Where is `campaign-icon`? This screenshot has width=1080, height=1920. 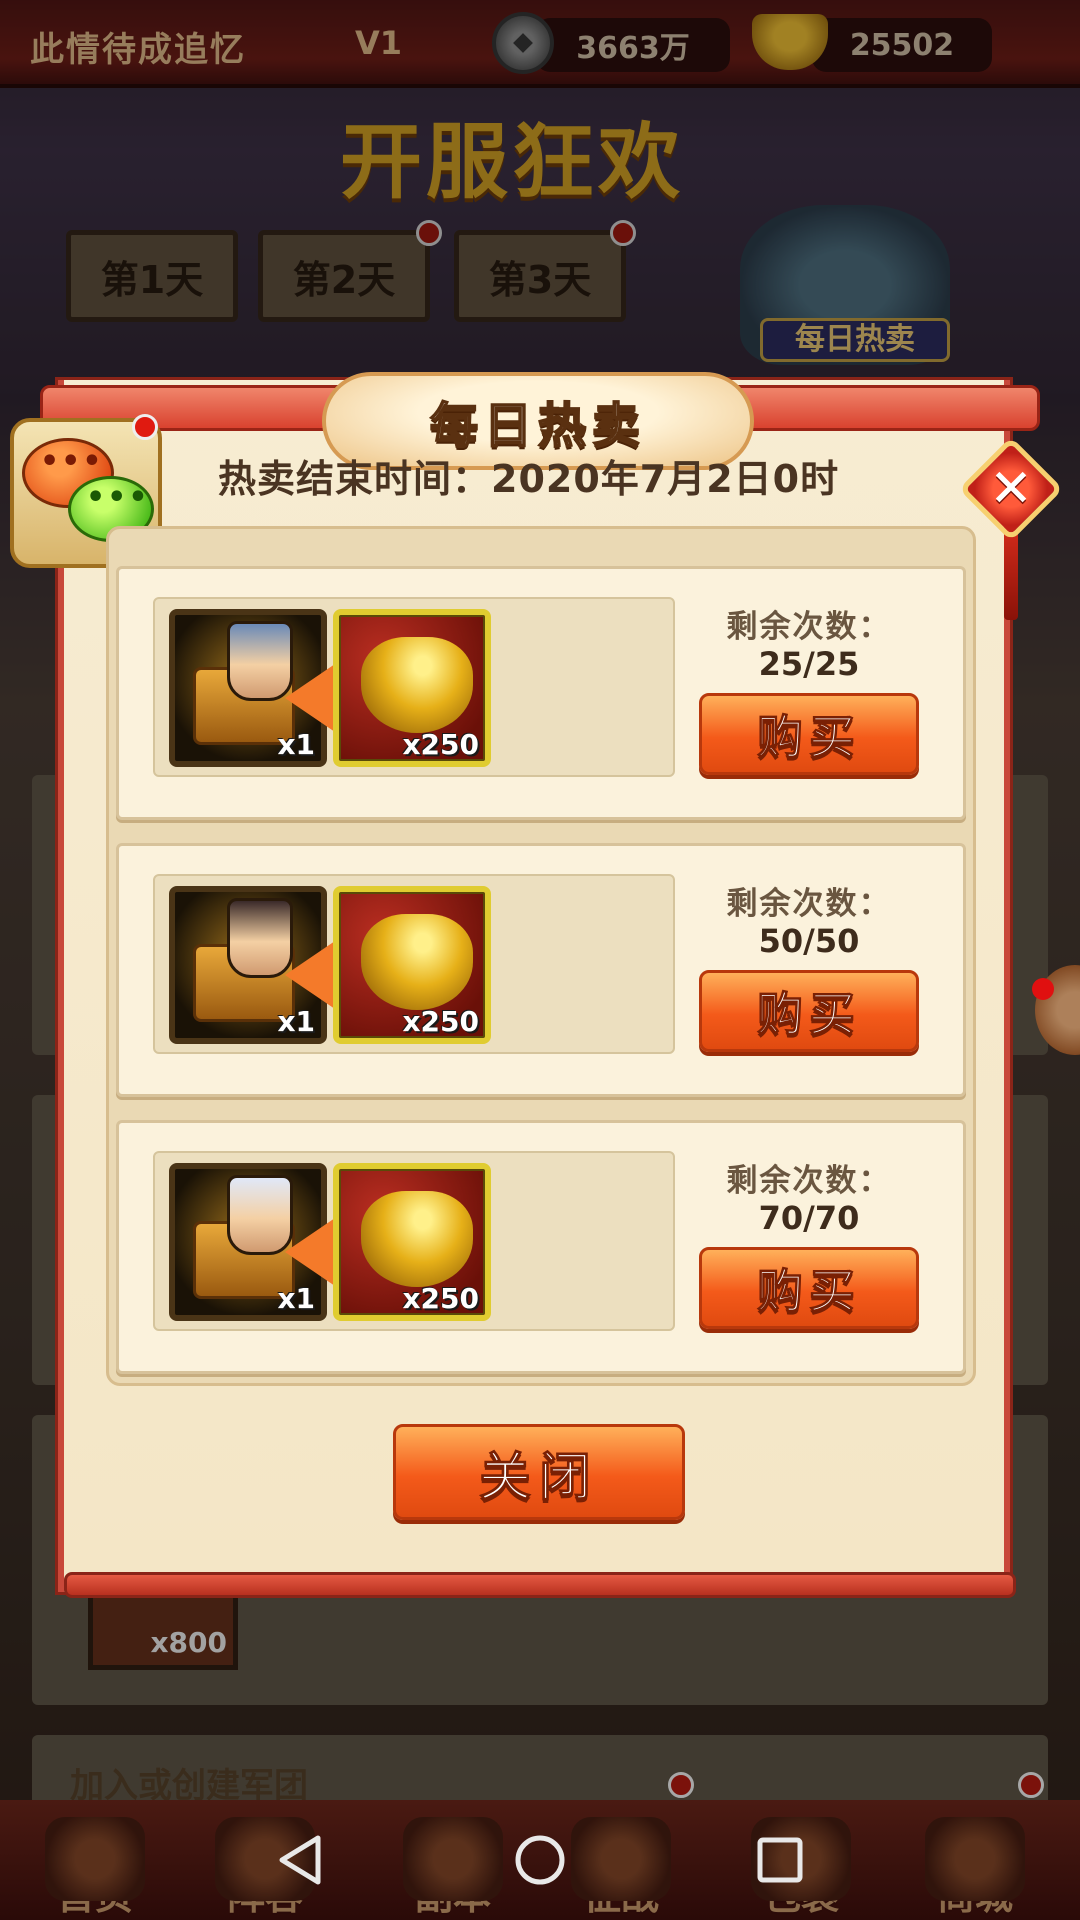
campaign-icon is located at coordinates (621, 1859).